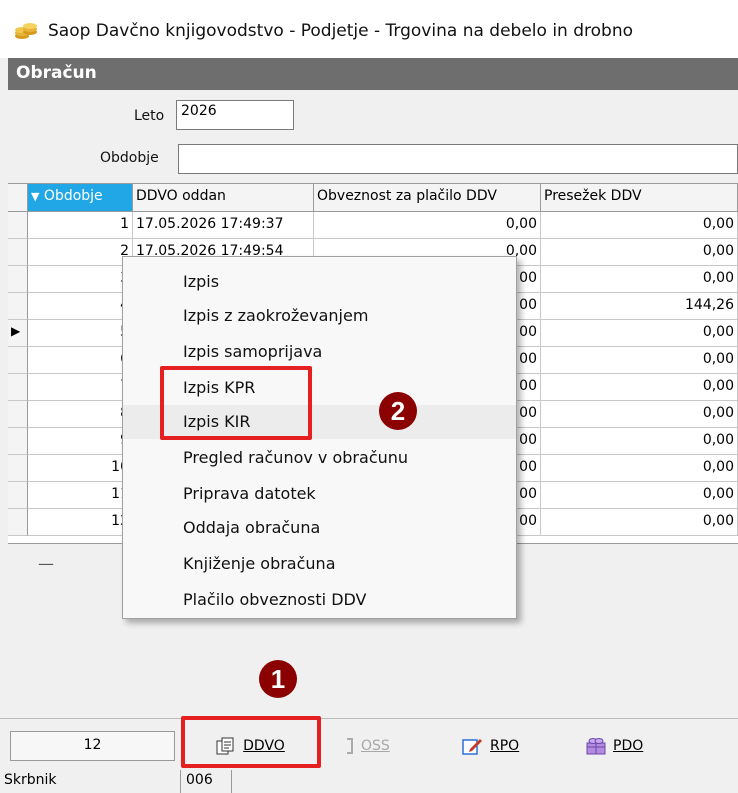 The image size is (738, 793). I want to click on col-header-obveznost: Obveznost za plačilo DDV, so click(427, 198).